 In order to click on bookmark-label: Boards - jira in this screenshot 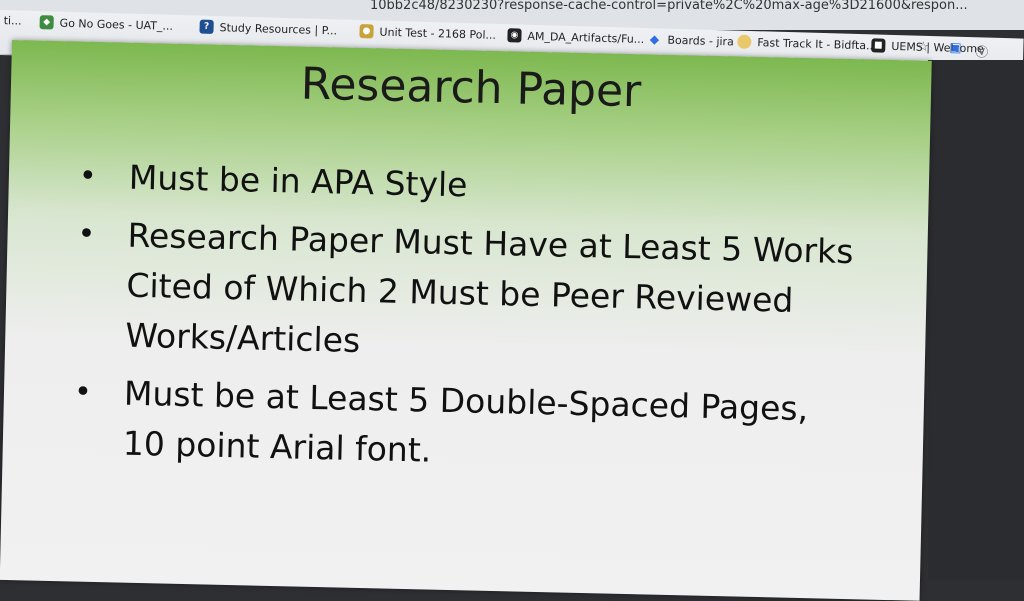, I will do `click(700, 40)`.